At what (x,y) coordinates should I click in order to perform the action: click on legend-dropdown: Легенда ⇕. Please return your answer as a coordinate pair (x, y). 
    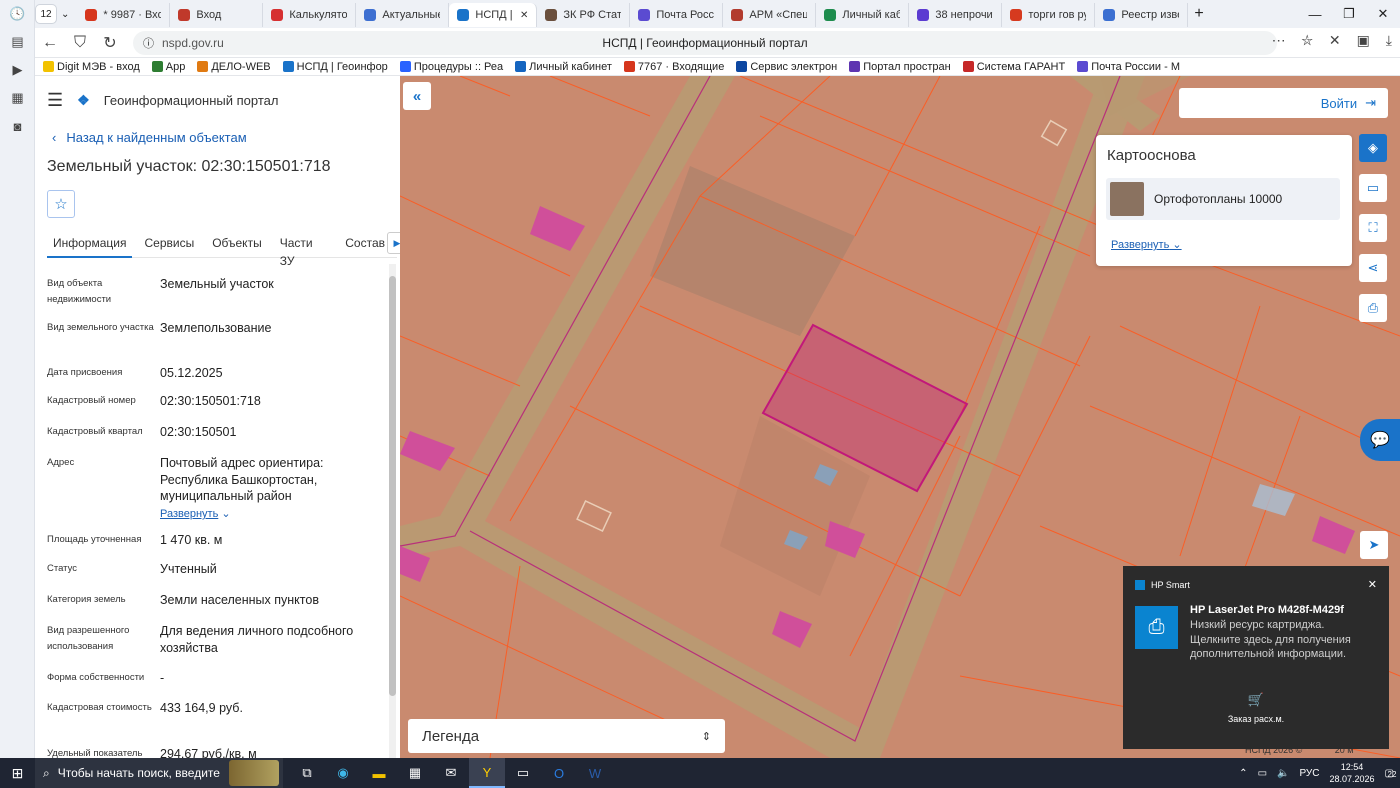
    Looking at the image, I should click on (566, 736).